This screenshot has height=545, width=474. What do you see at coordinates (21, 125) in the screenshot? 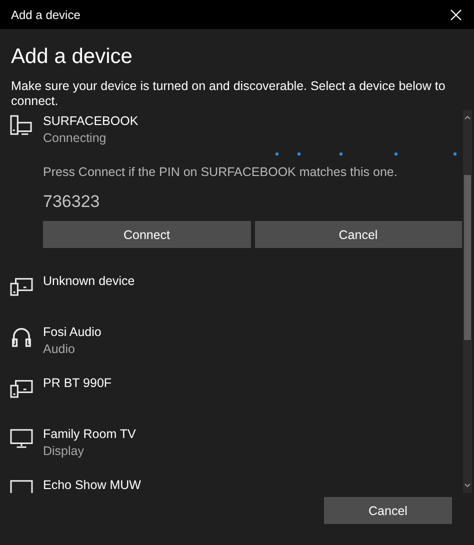
I see `computer-icon` at bounding box center [21, 125].